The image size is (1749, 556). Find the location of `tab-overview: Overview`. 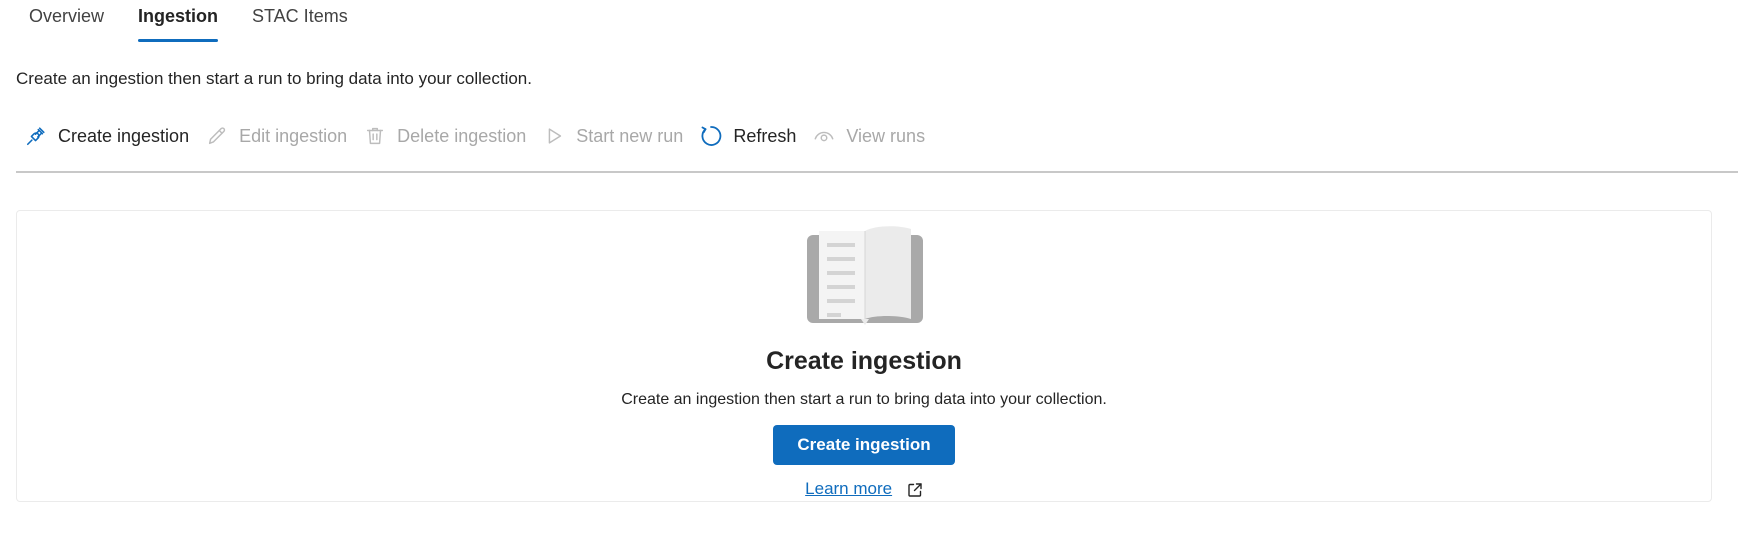

tab-overview: Overview is located at coordinates (66, 21).